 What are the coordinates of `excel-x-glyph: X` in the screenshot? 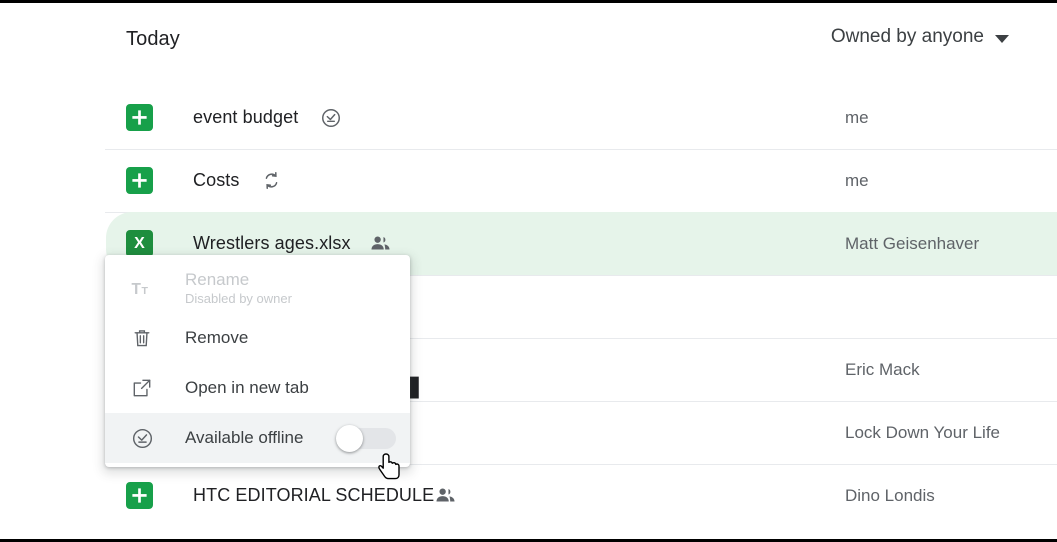 It's located at (139, 243).